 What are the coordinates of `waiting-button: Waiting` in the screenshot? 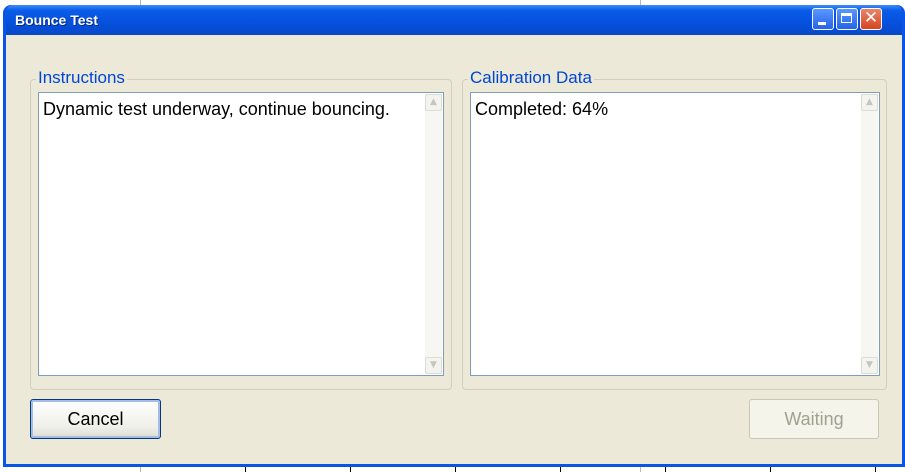 It's located at (814, 419).